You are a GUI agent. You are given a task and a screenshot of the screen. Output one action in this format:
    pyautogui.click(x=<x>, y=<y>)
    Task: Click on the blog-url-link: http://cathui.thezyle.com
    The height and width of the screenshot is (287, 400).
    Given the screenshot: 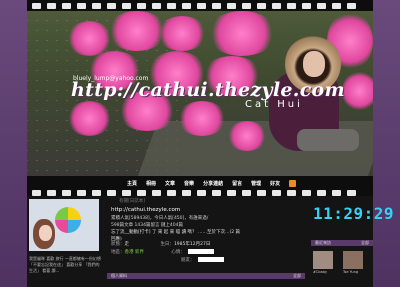 What is the action you would take?
    pyautogui.click(x=145, y=210)
    